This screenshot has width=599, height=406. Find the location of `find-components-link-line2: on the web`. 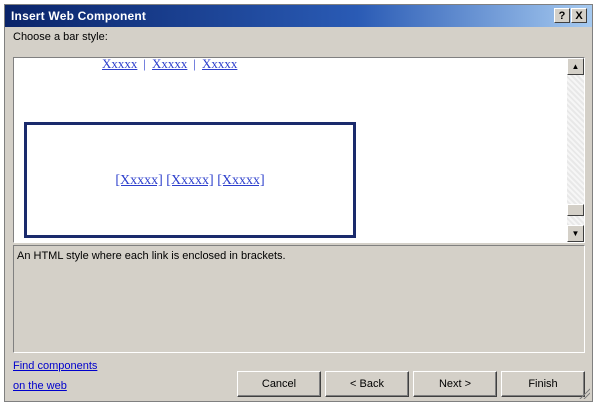

find-components-link-line2: on the web is located at coordinates (40, 386).